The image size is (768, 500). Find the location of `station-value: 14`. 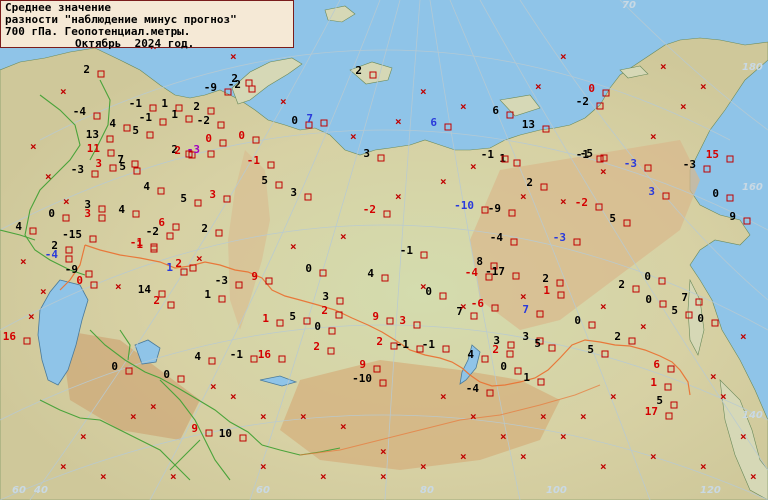

station-value: 14 is located at coordinates (145, 289).